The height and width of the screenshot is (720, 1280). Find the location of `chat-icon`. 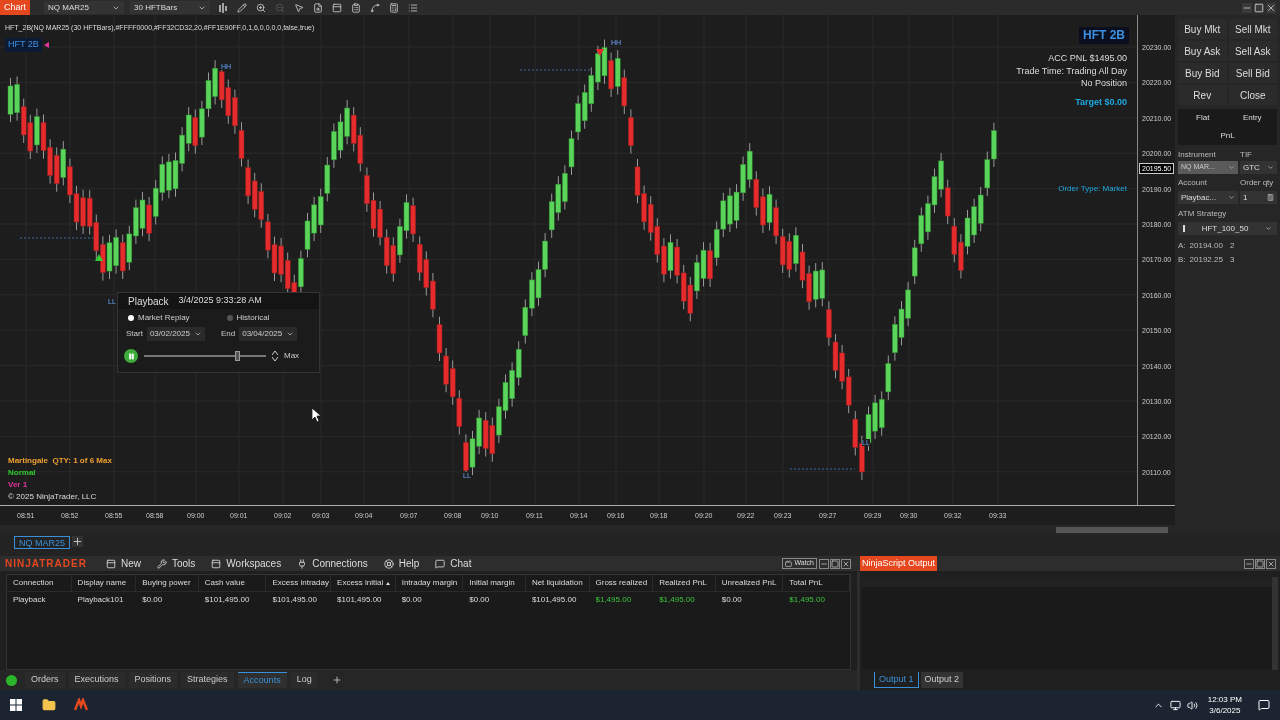

chat-icon is located at coordinates (440, 563).